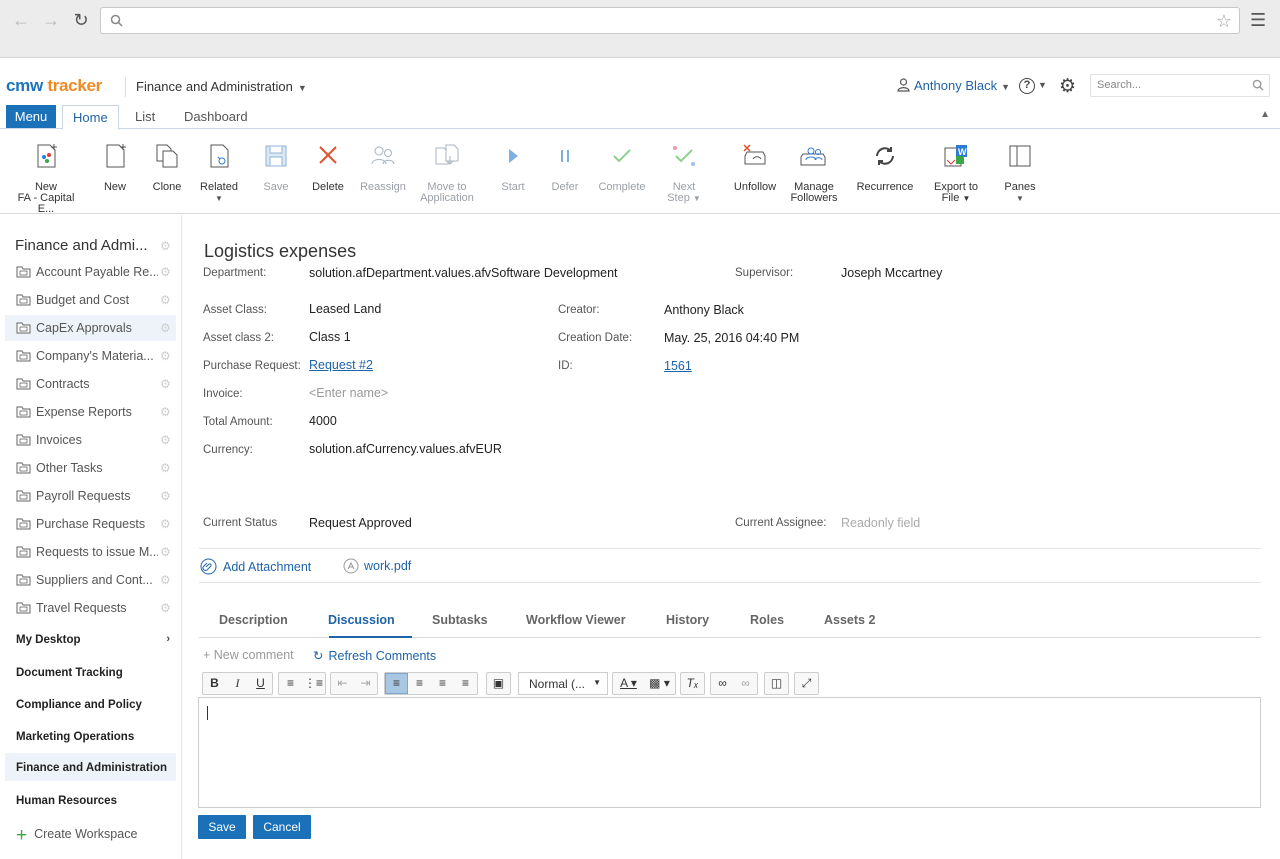 The height and width of the screenshot is (859, 1280). I want to click on sidebar-item-contracts: Contracts ⚙, so click(90, 384).